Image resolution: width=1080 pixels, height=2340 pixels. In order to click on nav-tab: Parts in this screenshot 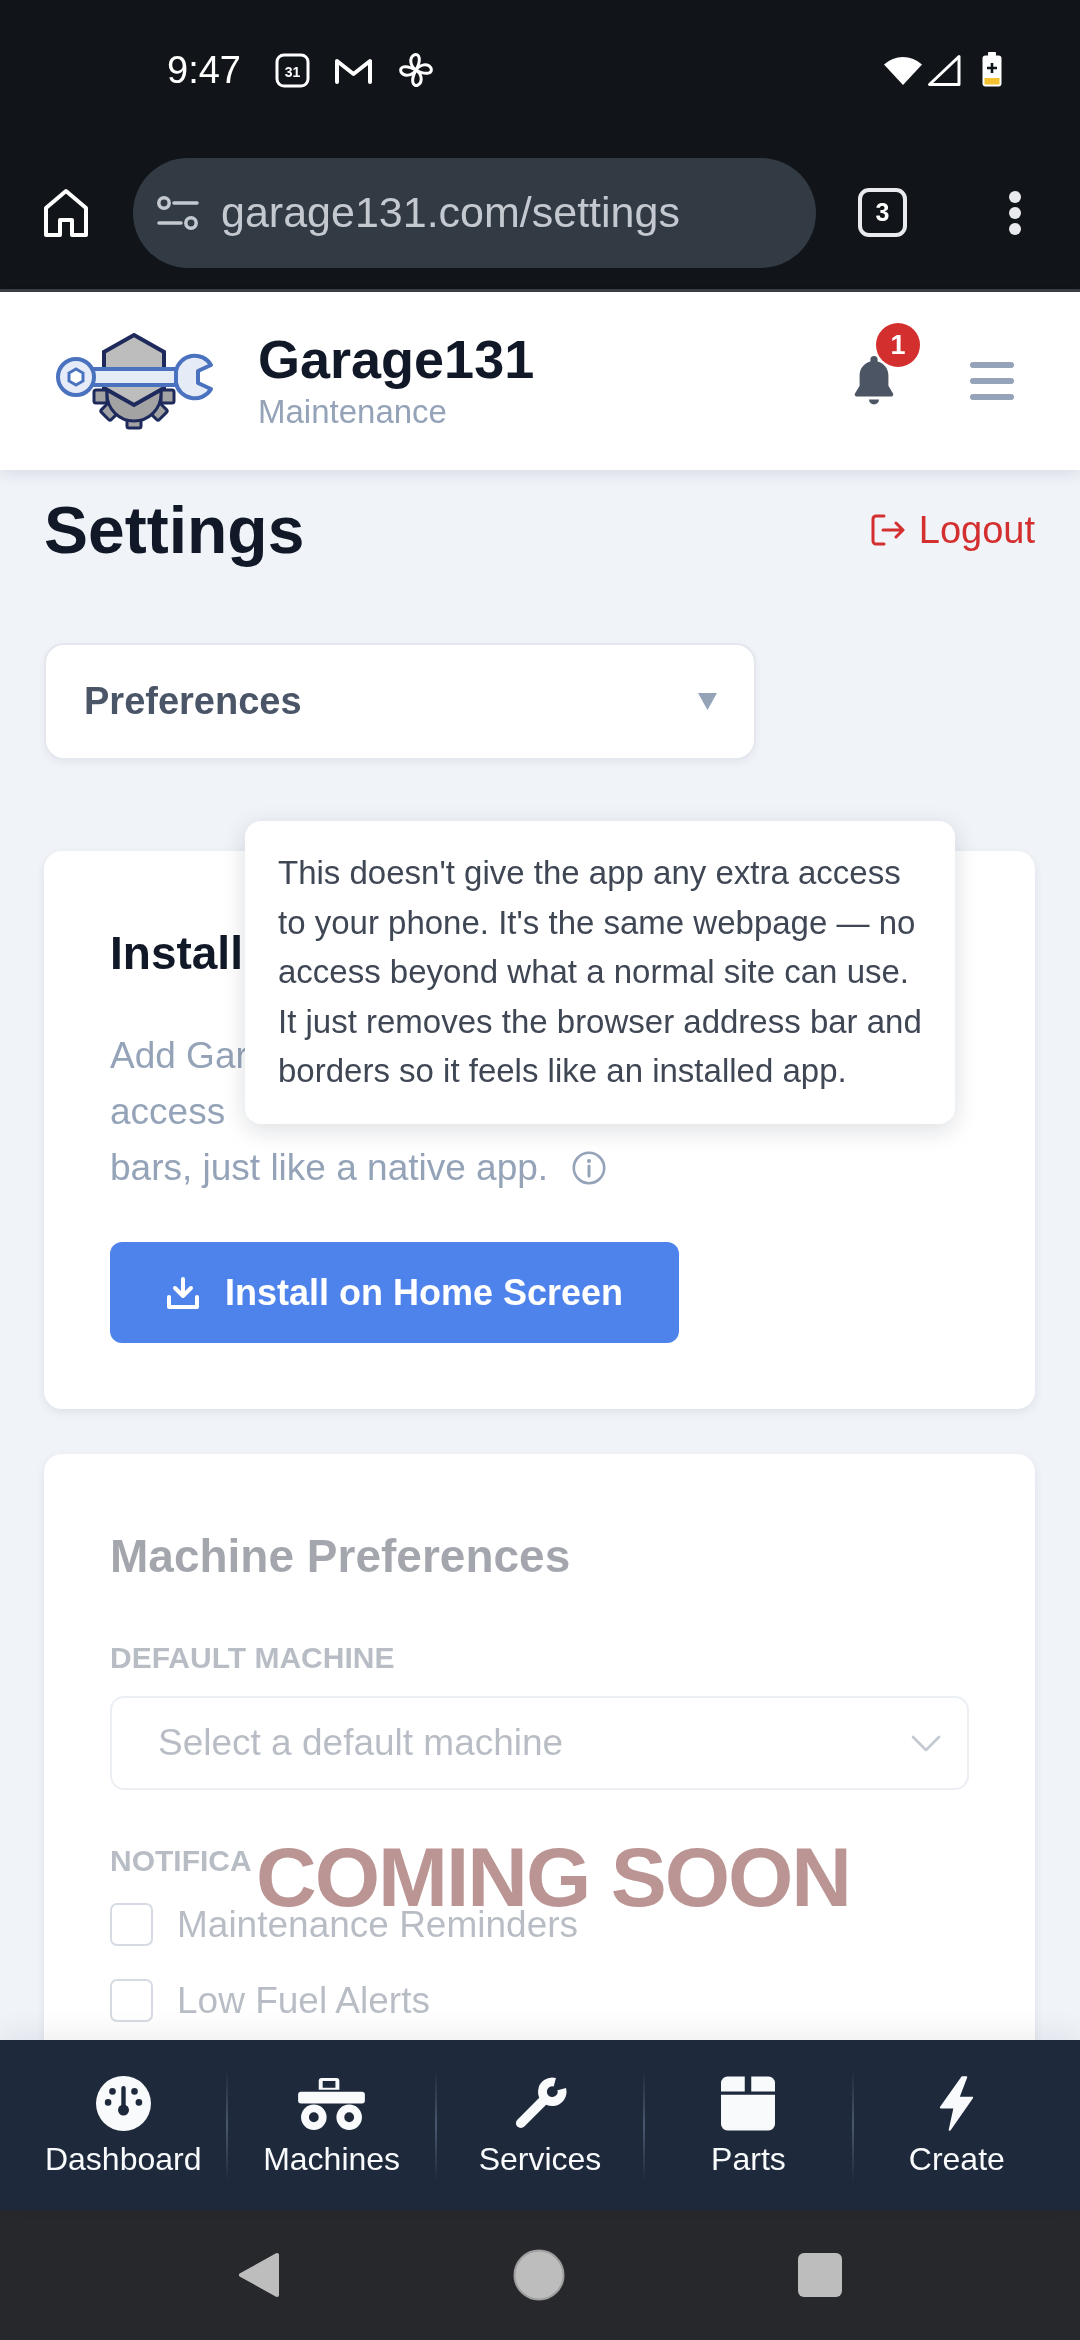, I will do `click(748, 2125)`.